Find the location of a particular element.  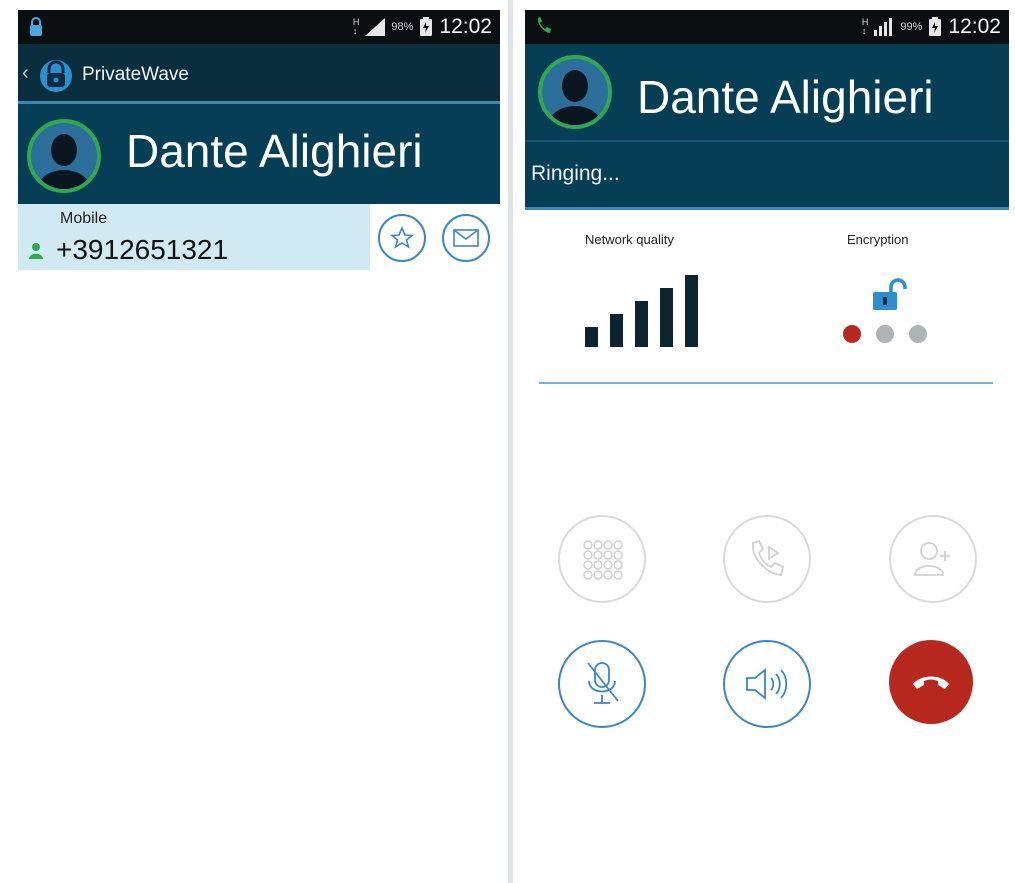

encryption-label: Encryption is located at coordinates (878, 239).